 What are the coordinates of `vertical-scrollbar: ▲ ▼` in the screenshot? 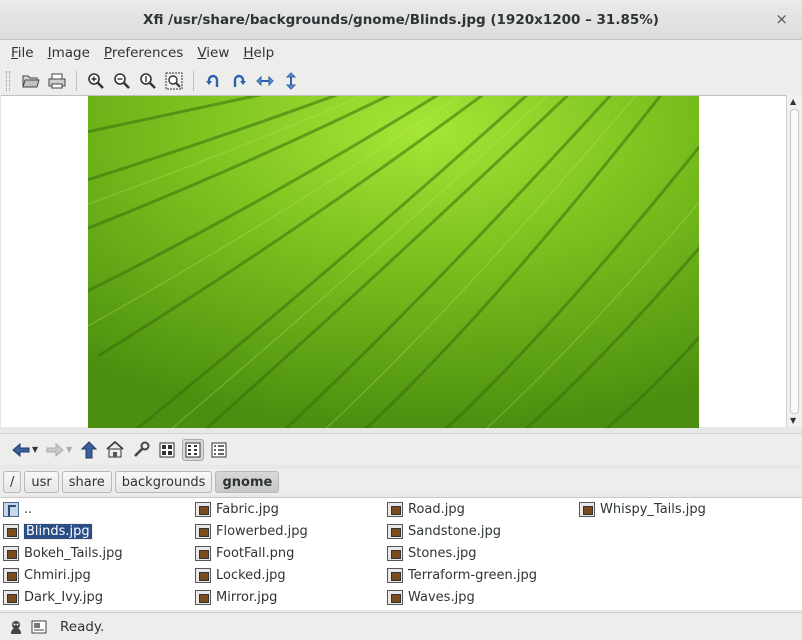 It's located at (794, 261).